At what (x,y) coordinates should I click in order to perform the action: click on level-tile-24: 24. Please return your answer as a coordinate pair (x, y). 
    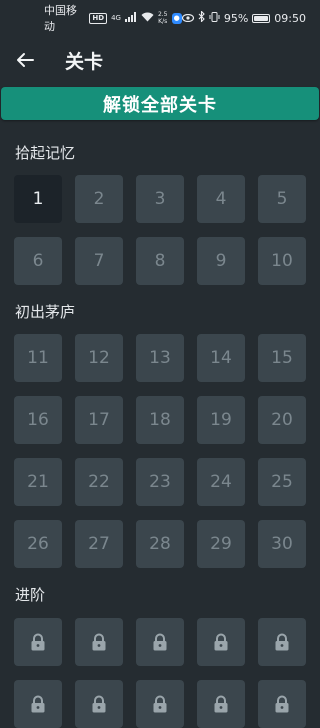
    Looking at the image, I should click on (221, 482).